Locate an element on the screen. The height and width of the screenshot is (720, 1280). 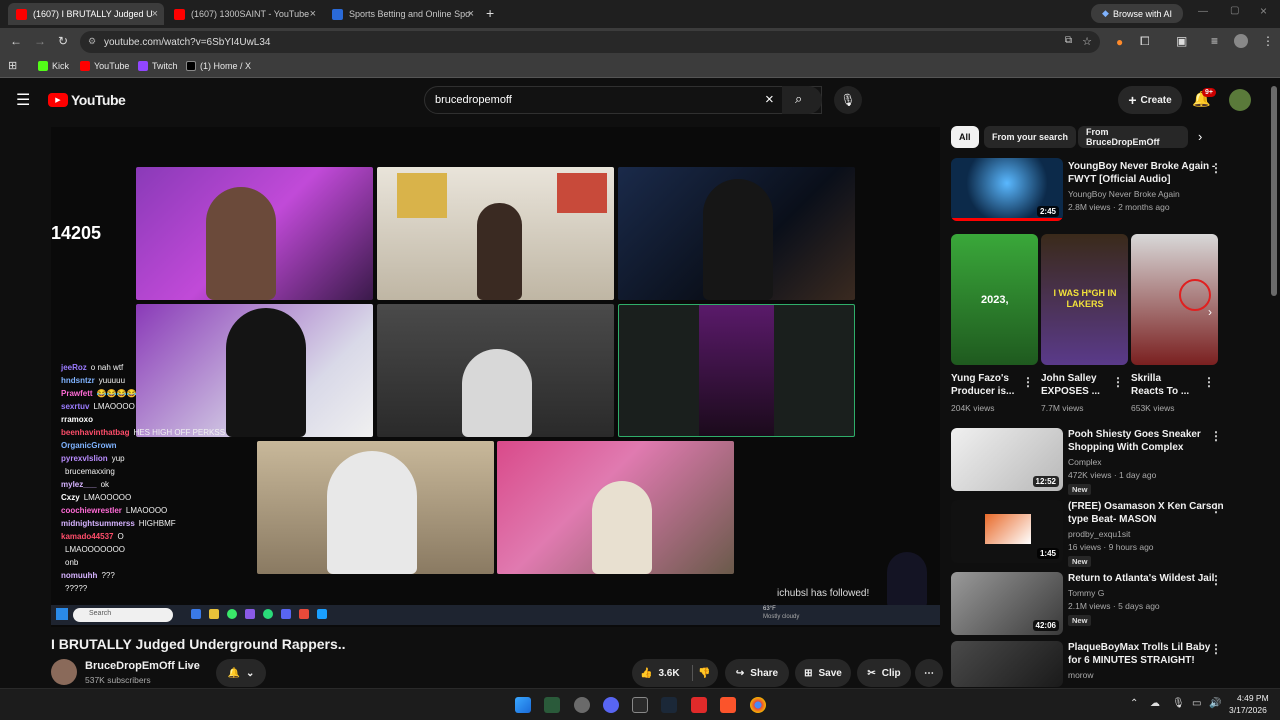
video-thumbnail: 2:45 is located at coordinates (1007, 189).